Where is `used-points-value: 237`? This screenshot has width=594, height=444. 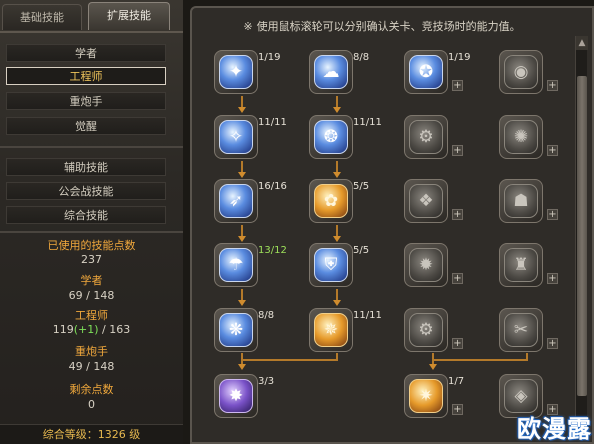
used-points-value: 237 is located at coordinates (91, 259).